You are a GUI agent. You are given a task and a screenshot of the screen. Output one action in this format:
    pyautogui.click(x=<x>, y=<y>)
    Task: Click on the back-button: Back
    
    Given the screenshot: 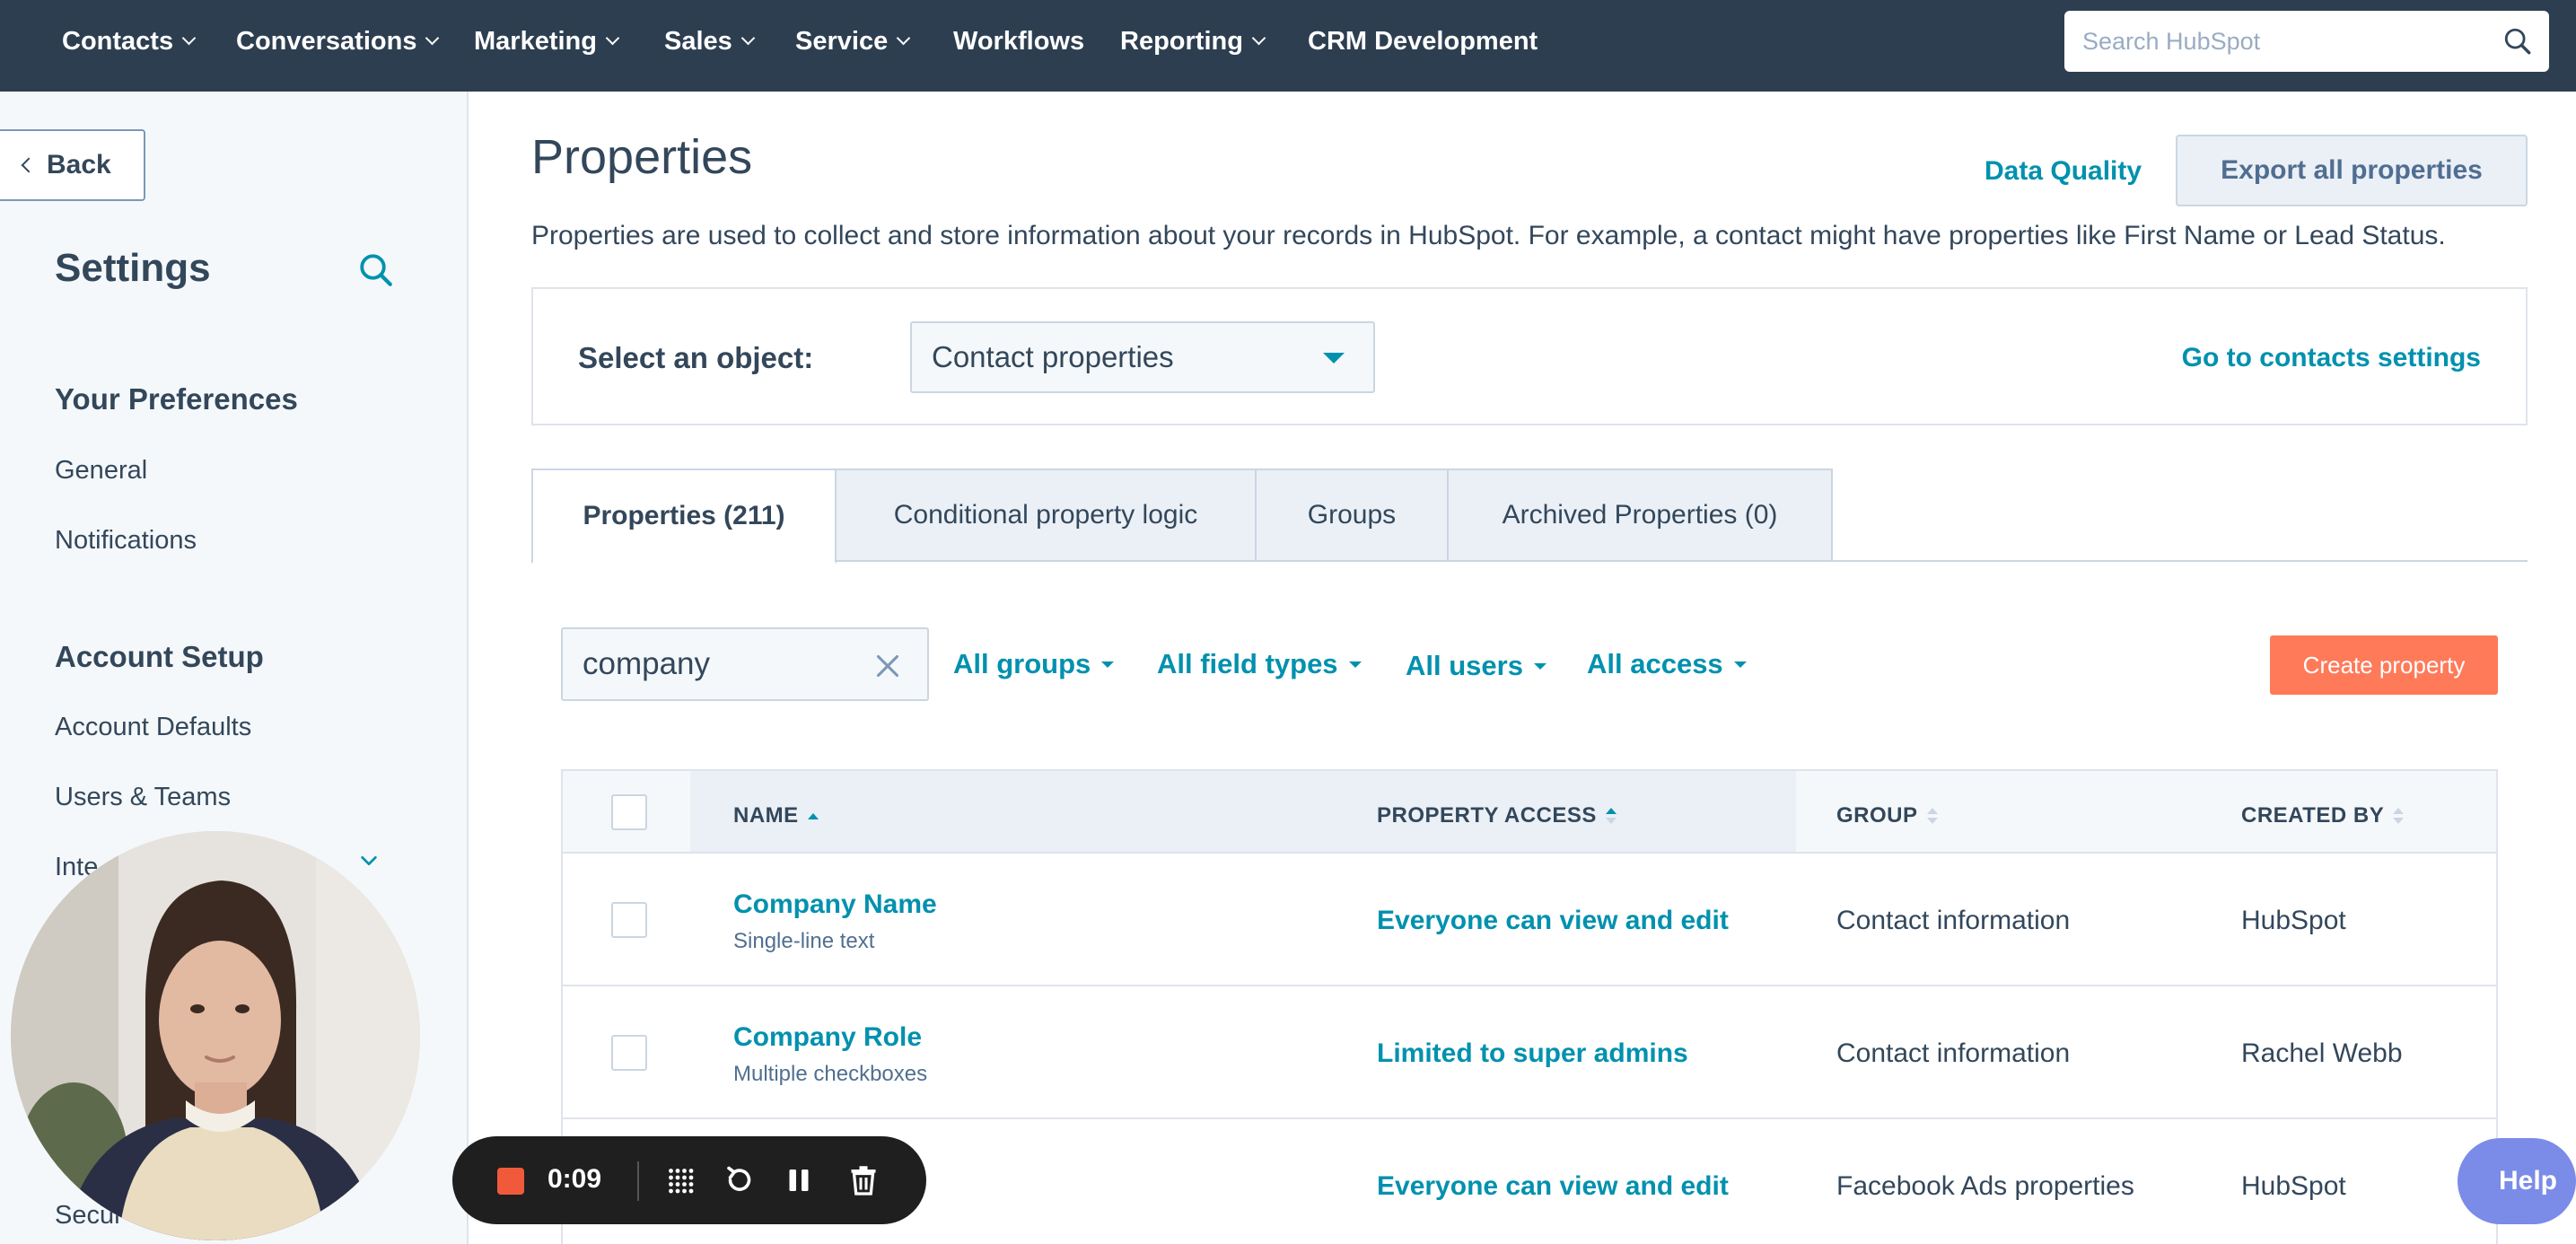 What is the action you would take?
    pyautogui.click(x=72, y=165)
    